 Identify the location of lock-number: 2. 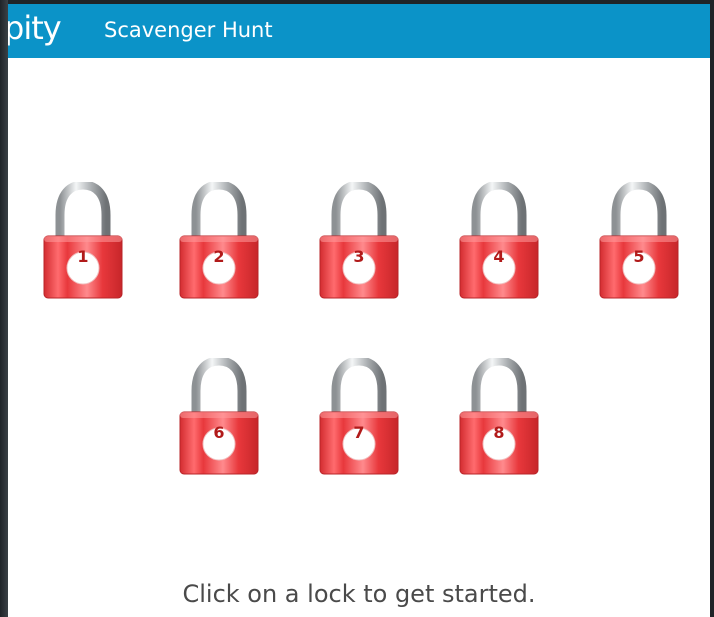
(219, 256).